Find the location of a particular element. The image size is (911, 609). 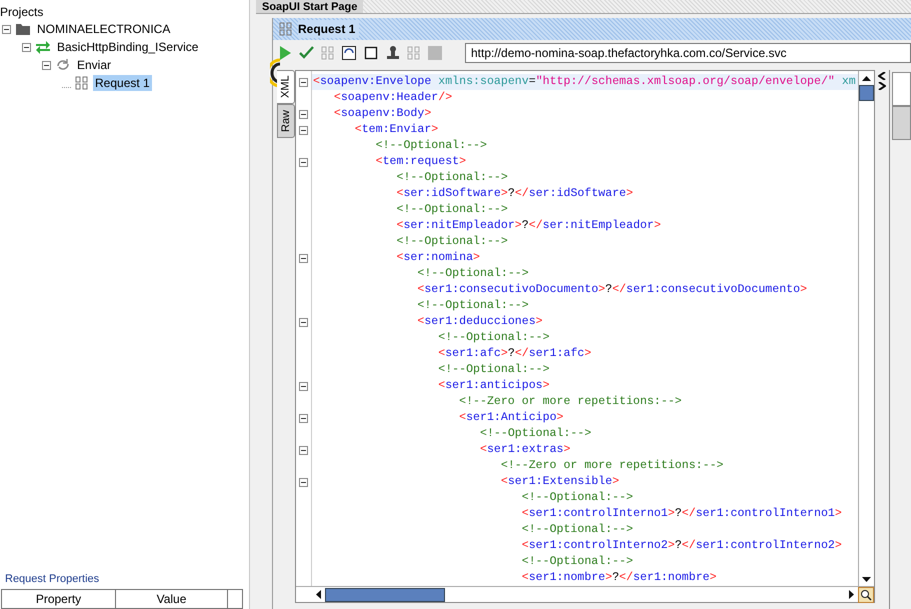

code-line: <tem:request> is located at coordinates (421, 162).